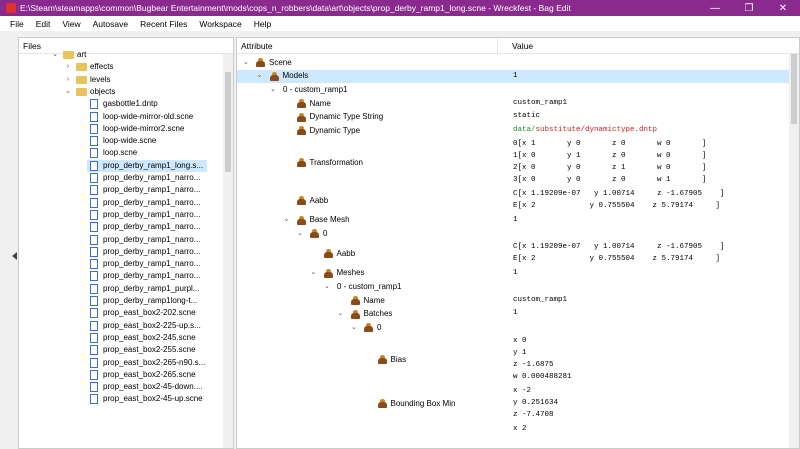 The image size is (800, 449). I want to click on tree-file-item: loop-wide.scne, so click(119, 141).